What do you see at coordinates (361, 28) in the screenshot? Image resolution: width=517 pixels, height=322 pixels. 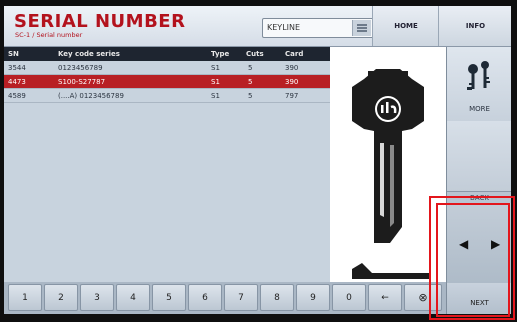 I see `list-menu-icon` at bounding box center [361, 28].